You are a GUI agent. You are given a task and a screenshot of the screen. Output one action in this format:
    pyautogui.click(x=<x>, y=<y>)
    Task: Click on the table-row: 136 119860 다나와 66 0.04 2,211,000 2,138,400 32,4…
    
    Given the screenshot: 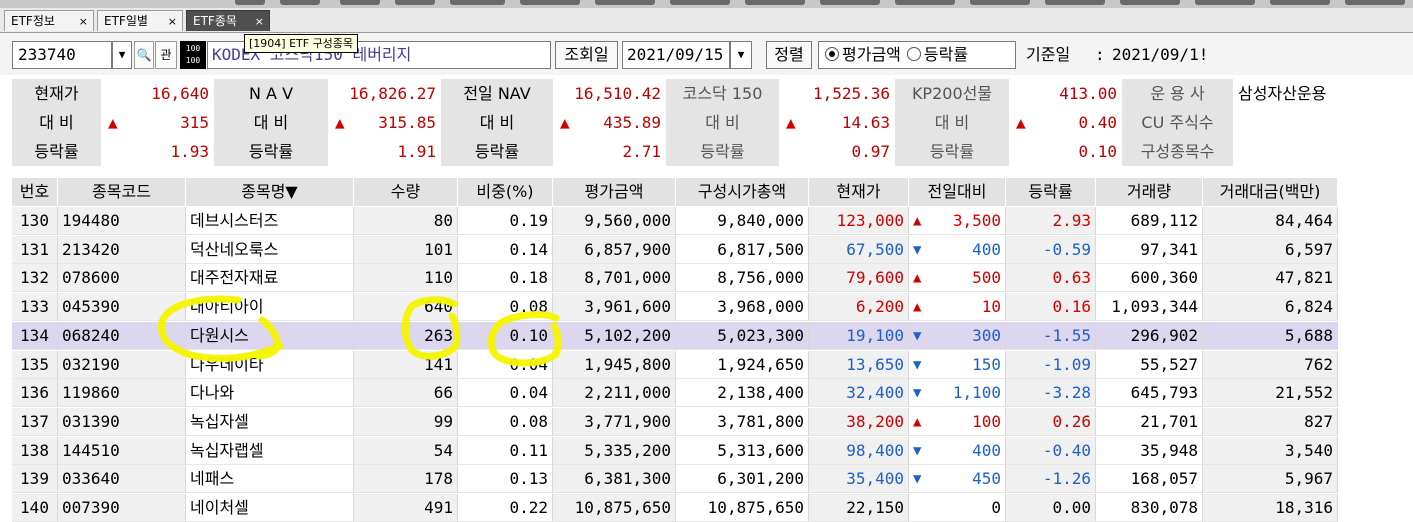 What is the action you would take?
    pyautogui.click(x=675, y=393)
    